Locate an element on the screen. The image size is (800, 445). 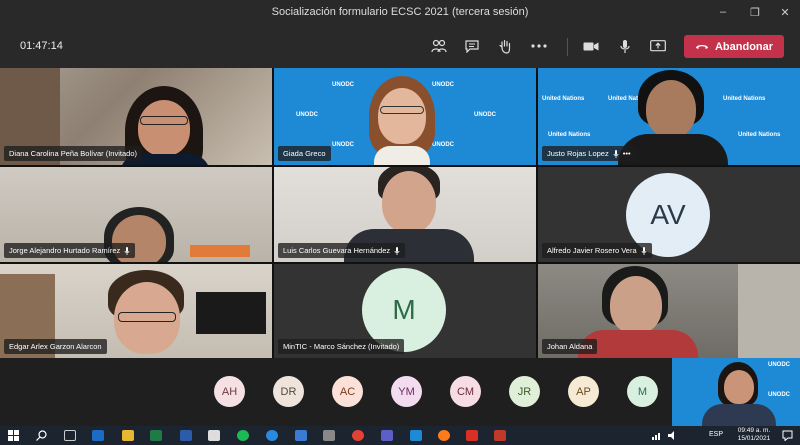
language-indicator: ESP is located at coordinates (716, 434).